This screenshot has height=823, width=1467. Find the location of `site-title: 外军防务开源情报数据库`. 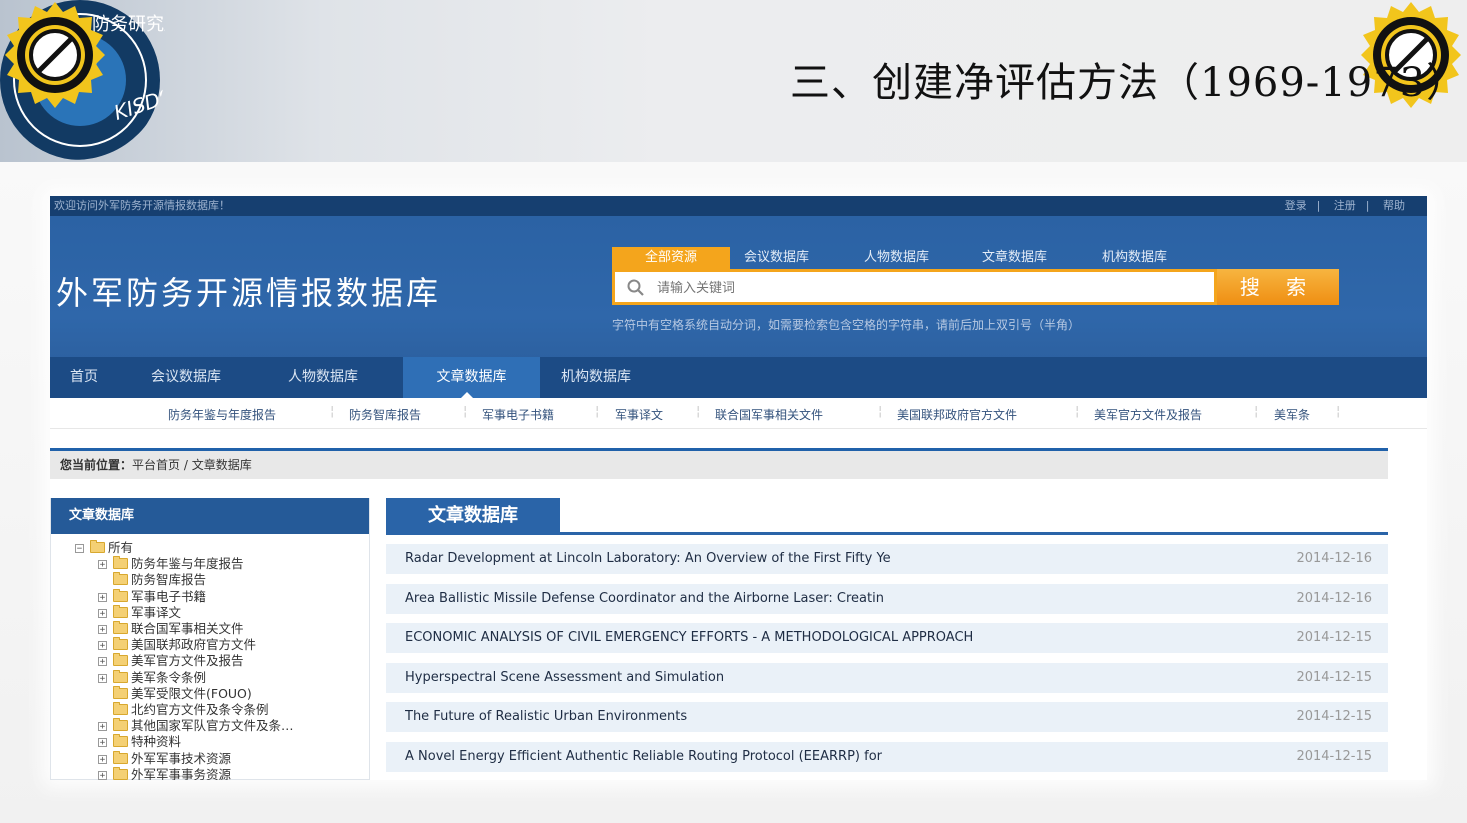

site-title: 外军防务开源情报数据库 is located at coordinates (249, 293).